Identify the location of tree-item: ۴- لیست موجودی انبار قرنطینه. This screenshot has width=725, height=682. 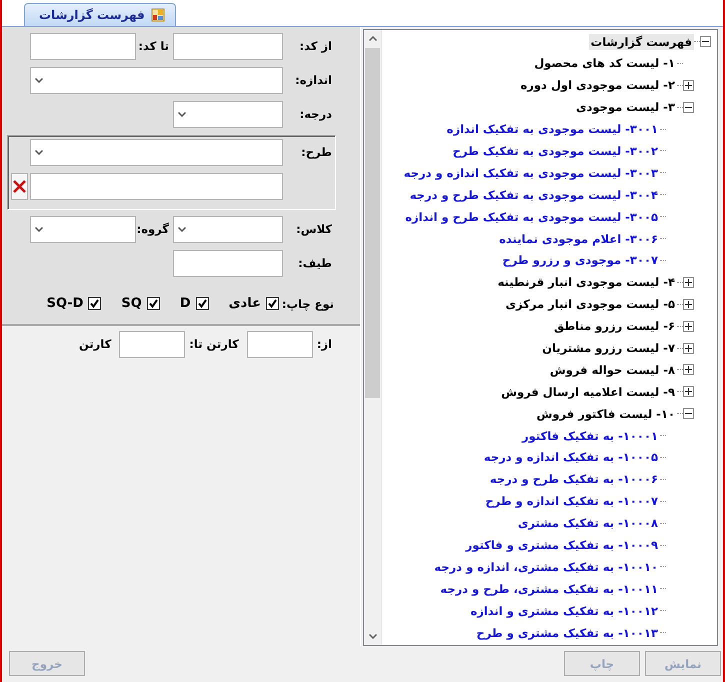
(586, 282).